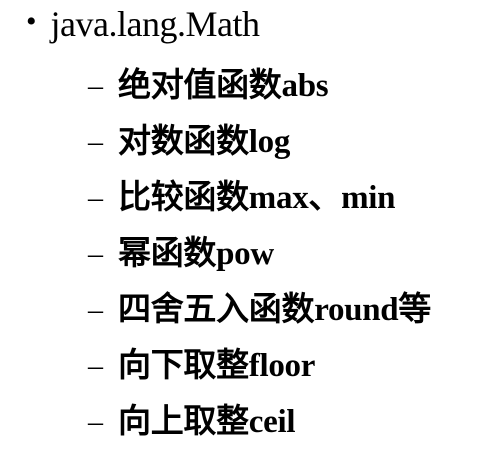 The image size is (504, 461). I want to click on sub-bullet-text: 四舍五入函数round等, so click(275, 309).